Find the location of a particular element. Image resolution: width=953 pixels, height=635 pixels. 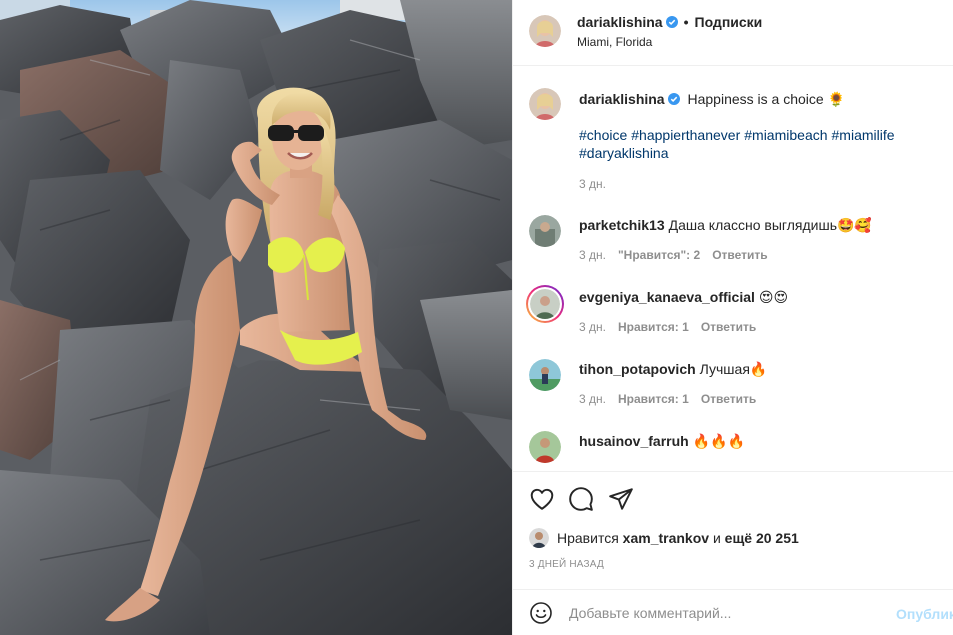

hashtag-link: #miamilife is located at coordinates (863, 135).